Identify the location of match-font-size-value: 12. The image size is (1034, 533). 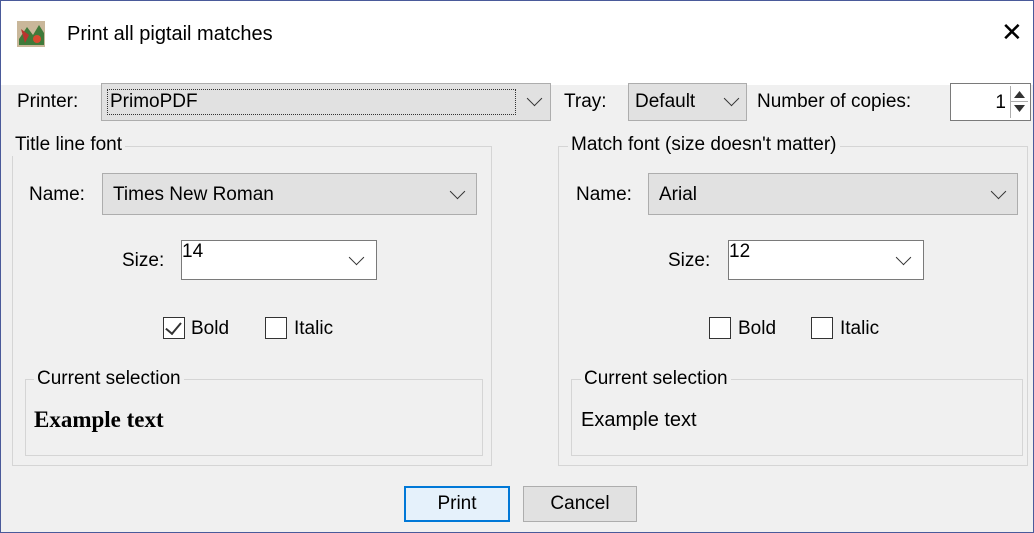
(740, 251).